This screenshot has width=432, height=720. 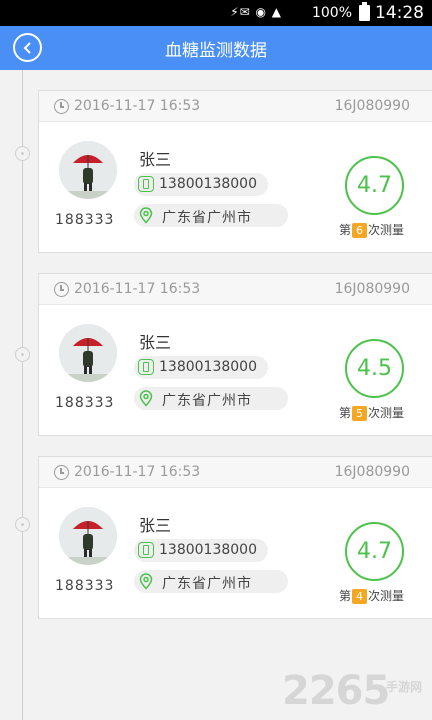 What do you see at coordinates (216, 13) in the screenshot?
I see `status-bar: ⚡✉ ◉ ▲ 100% 14:28` at bounding box center [216, 13].